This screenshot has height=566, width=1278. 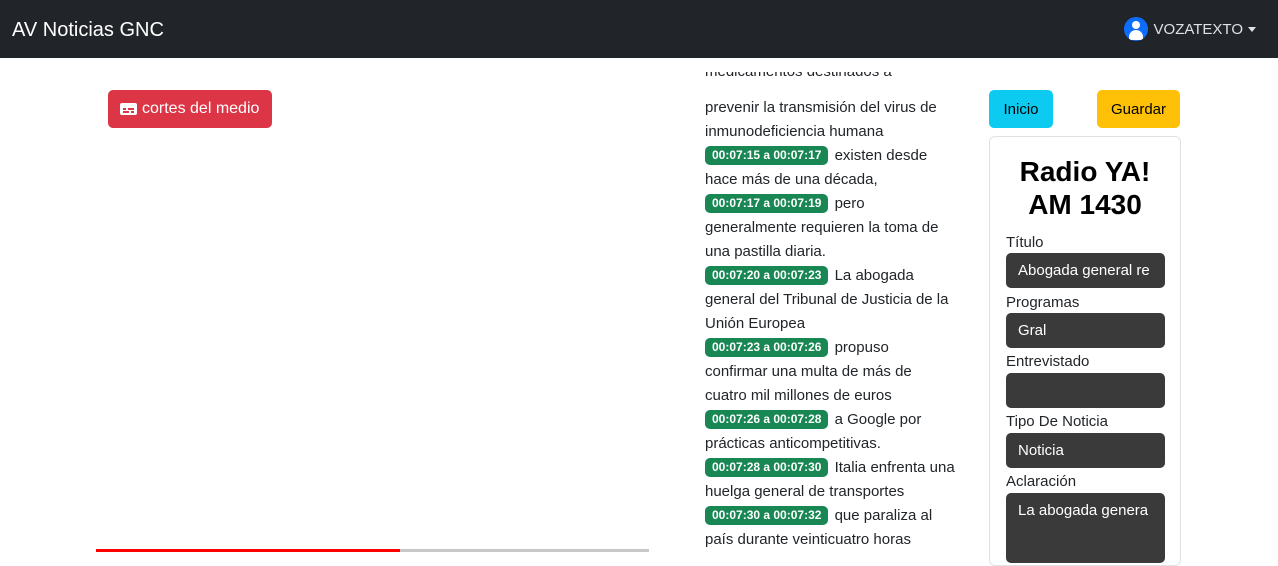 I want to click on programas-label: Programas, so click(x=1043, y=302).